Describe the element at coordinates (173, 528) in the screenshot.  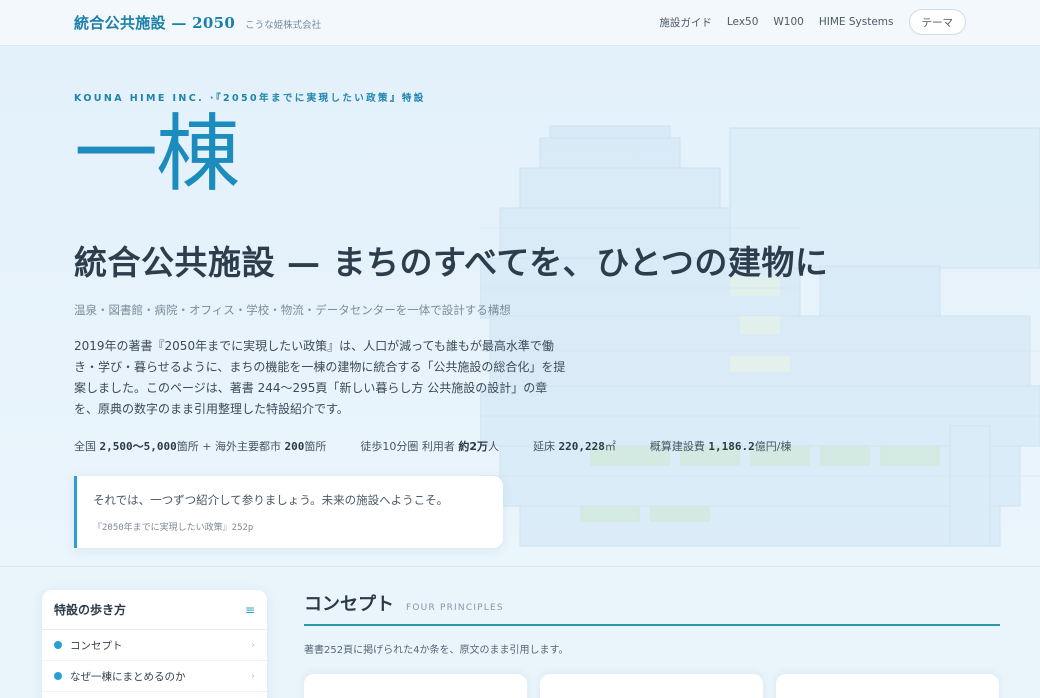
I see `quote-citation: 『2050年までに実現したい政策』252p` at that location.